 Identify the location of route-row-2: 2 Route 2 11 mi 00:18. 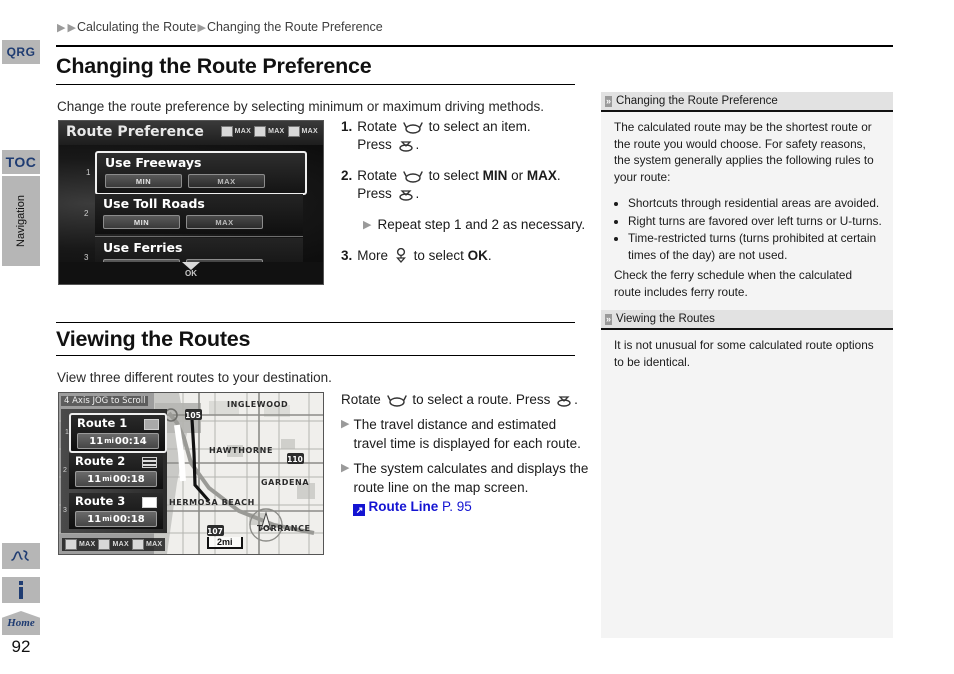
(113, 471).